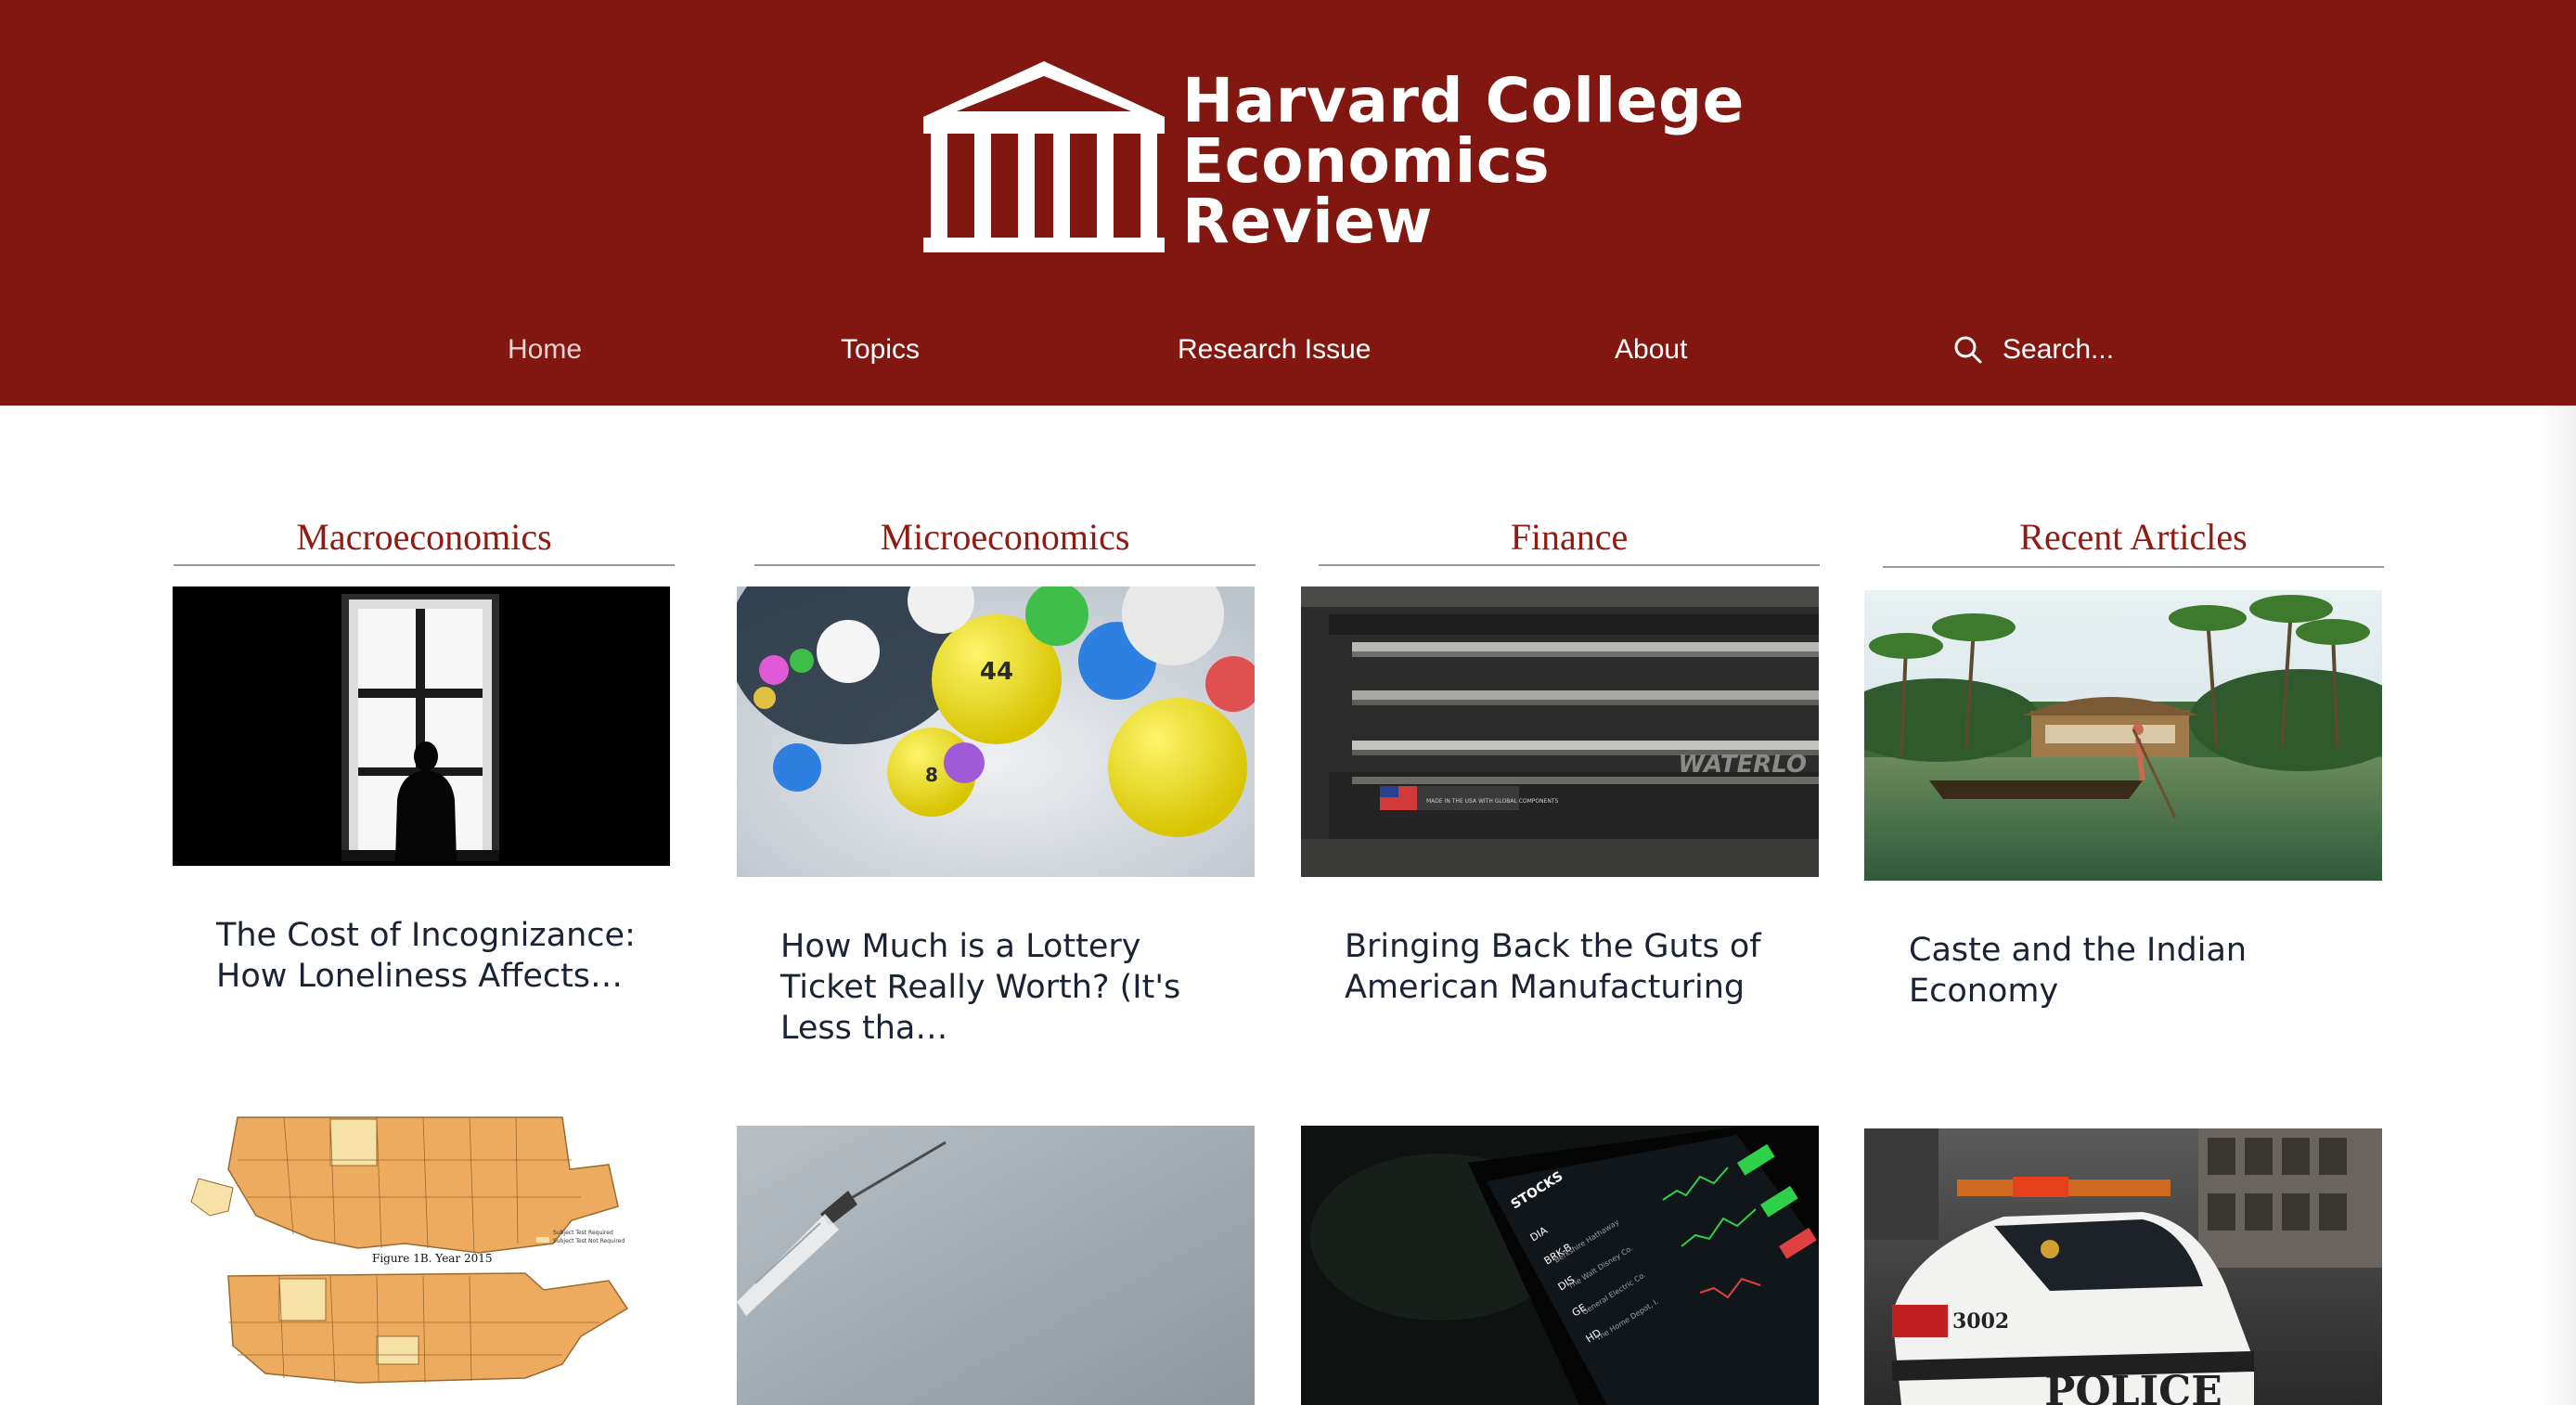 Image resolution: width=2576 pixels, height=1405 pixels. I want to click on site-title-line-1: Harvard College, so click(1463, 100).